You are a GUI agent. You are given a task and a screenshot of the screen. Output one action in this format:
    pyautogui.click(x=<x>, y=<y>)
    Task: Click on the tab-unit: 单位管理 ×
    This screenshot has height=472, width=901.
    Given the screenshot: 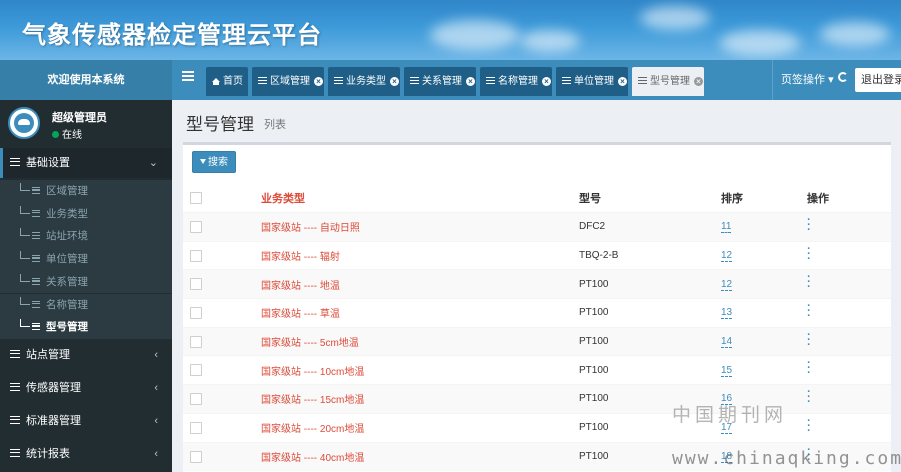 What is the action you would take?
    pyautogui.click(x=592, y=81)
    